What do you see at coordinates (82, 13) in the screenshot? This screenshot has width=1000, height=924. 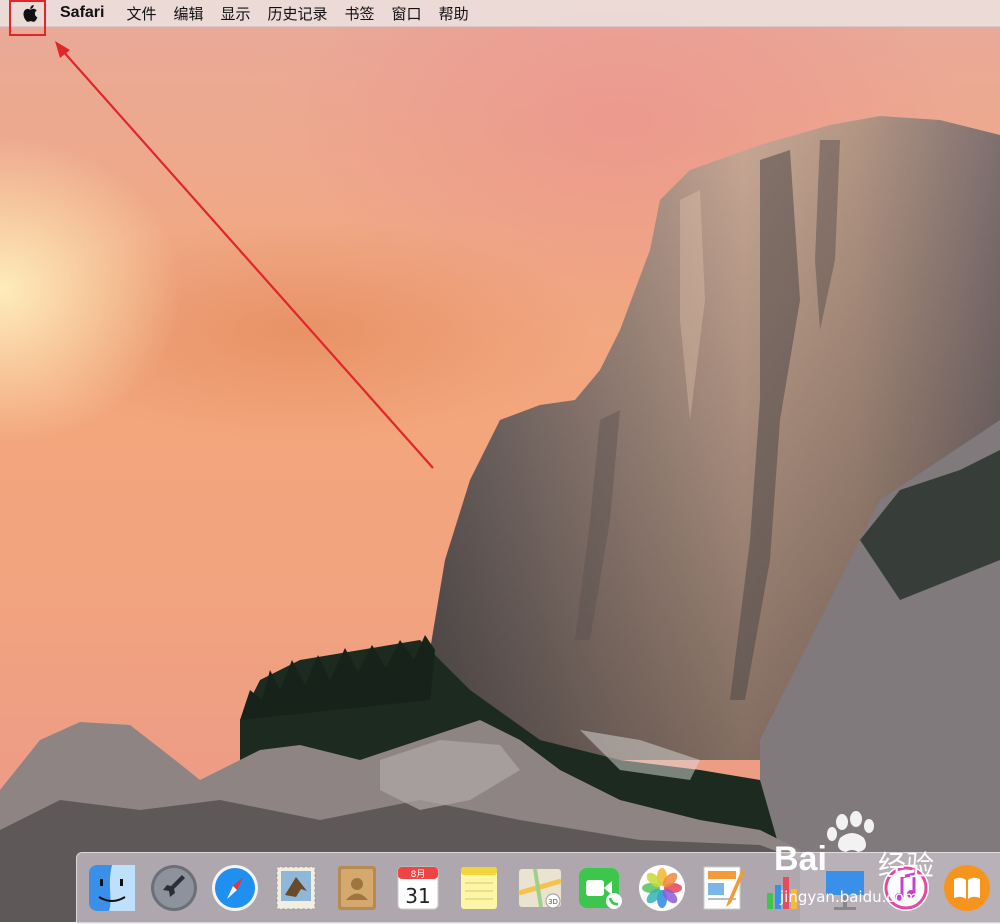 I see `menu-safari: Safari` at bounding box center [82, 13].